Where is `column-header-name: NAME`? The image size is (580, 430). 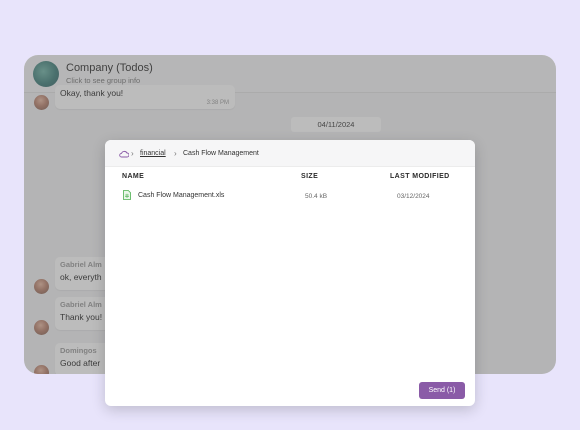
column-header-name: NAME is located at coordinates (133, 176).